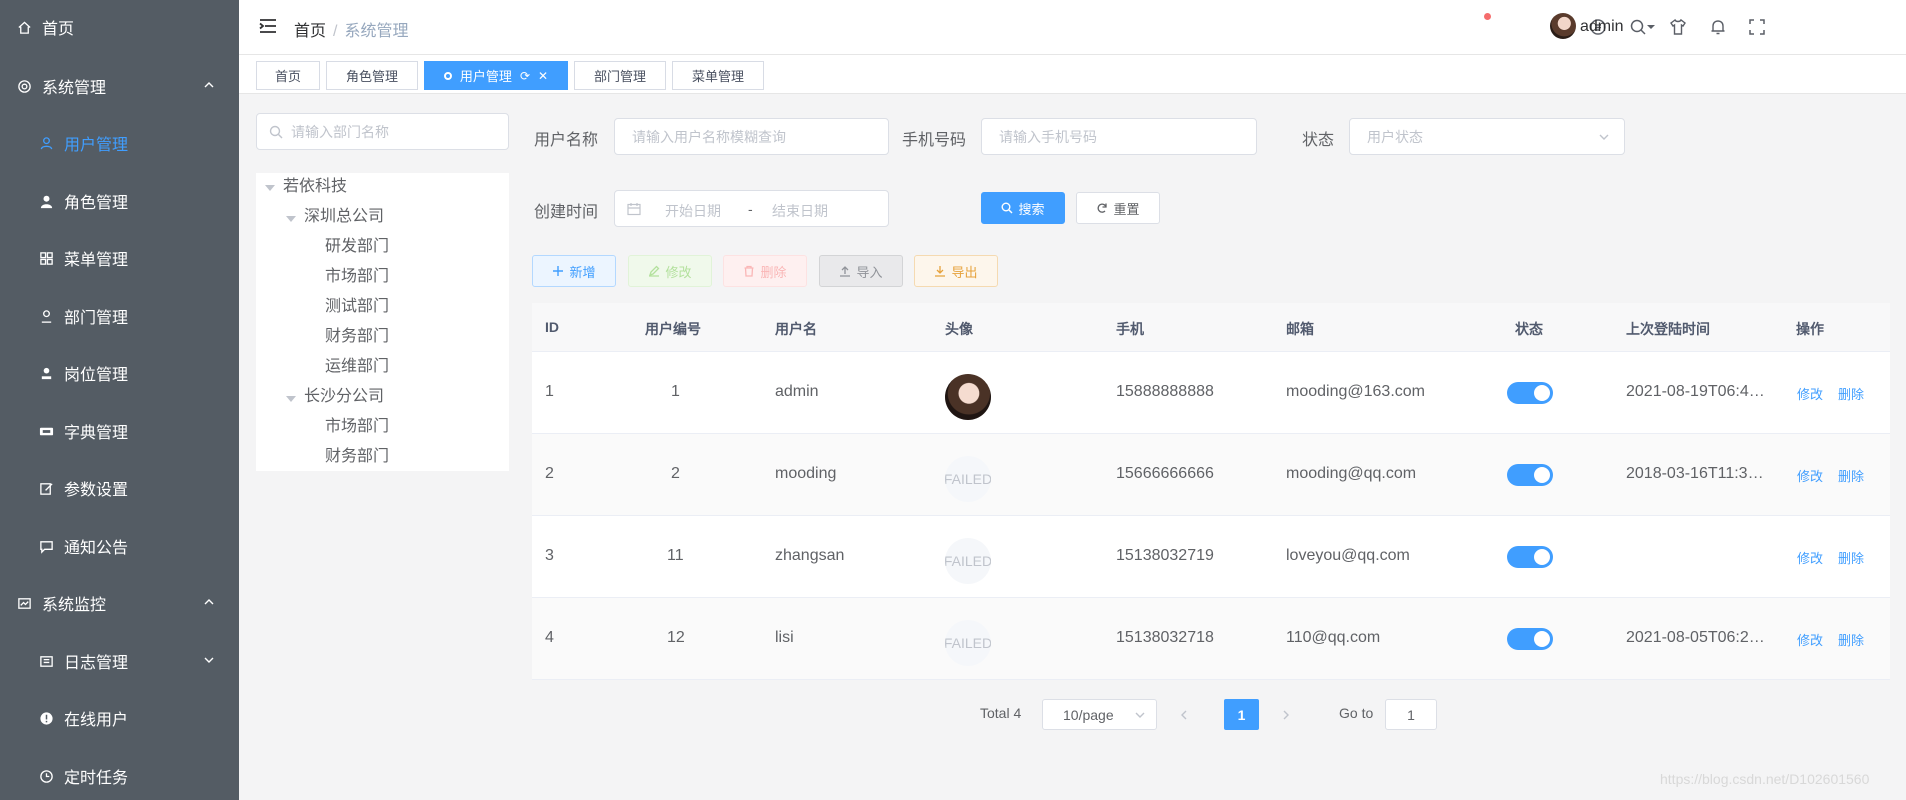  Describe the element at coordinates (1286, 714) in the screenshot. I see `next-page-button` at that location.